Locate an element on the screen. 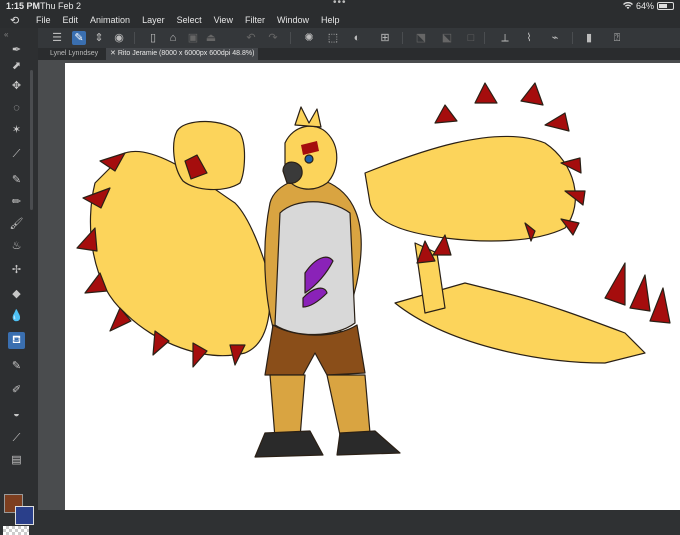  menu-item-file: File is located at coordinates (43, 20).